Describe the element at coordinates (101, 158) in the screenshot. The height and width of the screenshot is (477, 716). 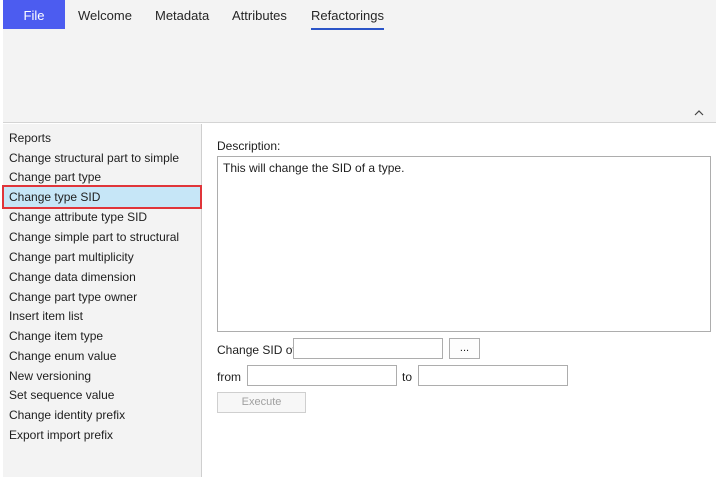
I see `list-item-change-structural-part-to-simple: Change structural part to simple` at that location.